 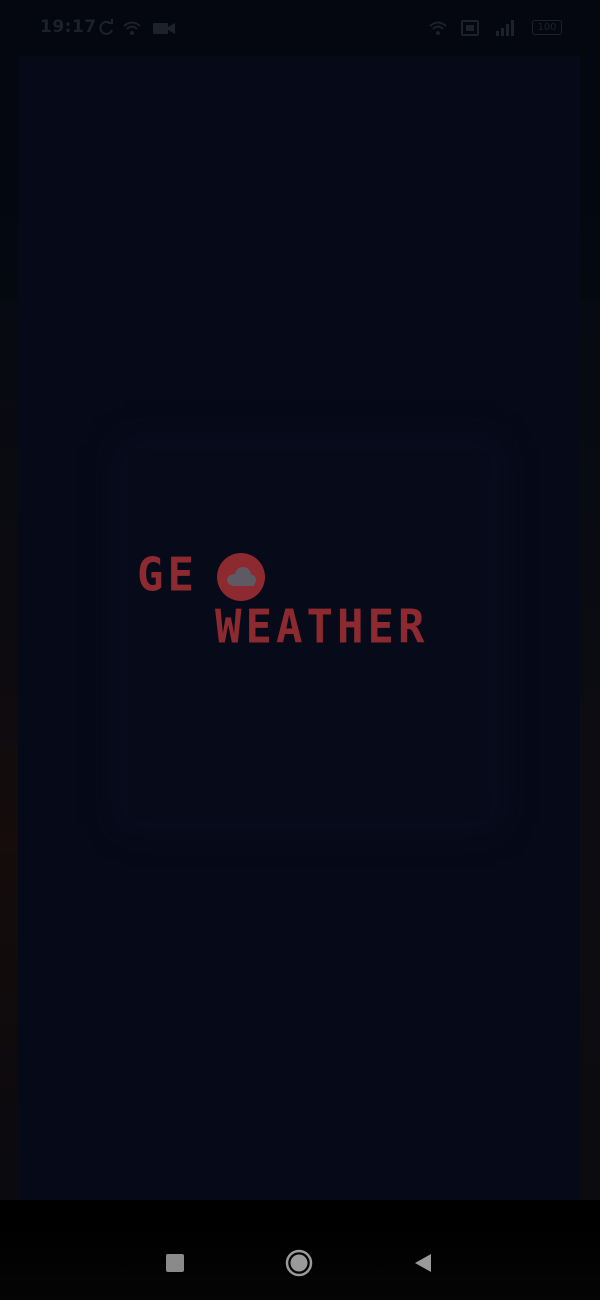 What do you see at coordinates (9, 750) in the screenshot?
I see `wallpaper-edge-left` at bounding box center [9, 750].